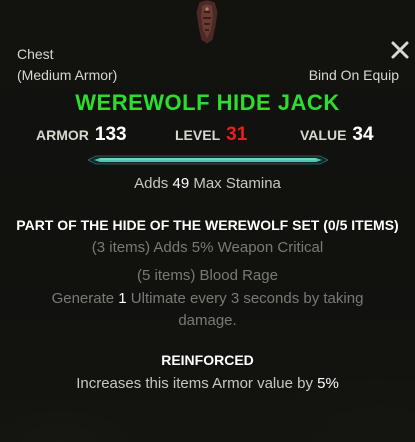 The image size is (415, 442). I want to click on level-stat: LEVEL 31, so click(211, 135).